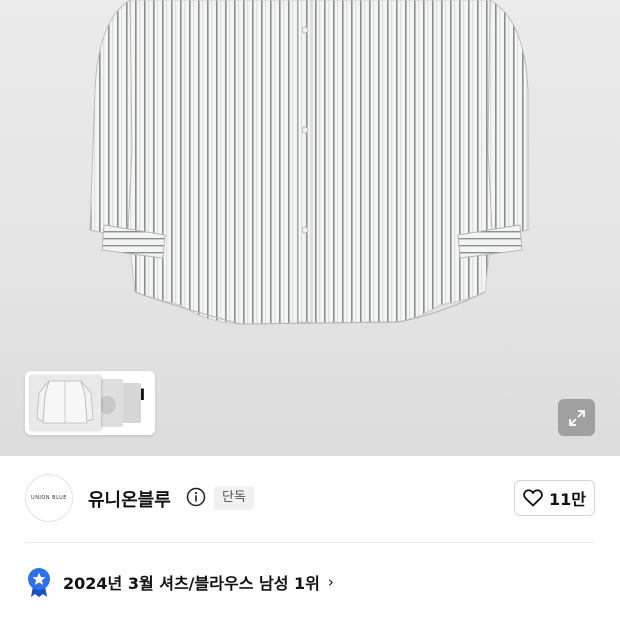 This screenshot has width=620, height=620. I want to click on ranking-text: 2024년 3월 셔츠/블라우스 남성 1위, so click(191, 582).